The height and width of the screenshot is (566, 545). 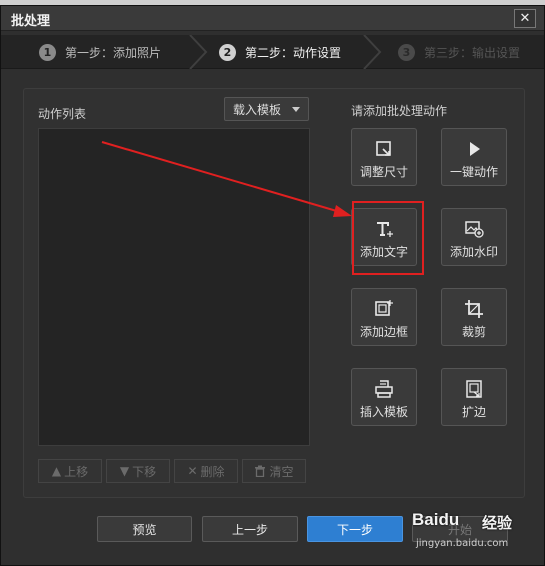 What do you see at coordinates (473, 252) in the screenshot?
I see `add-watermark-label: 添加水印` at bounding box center [473, 252].